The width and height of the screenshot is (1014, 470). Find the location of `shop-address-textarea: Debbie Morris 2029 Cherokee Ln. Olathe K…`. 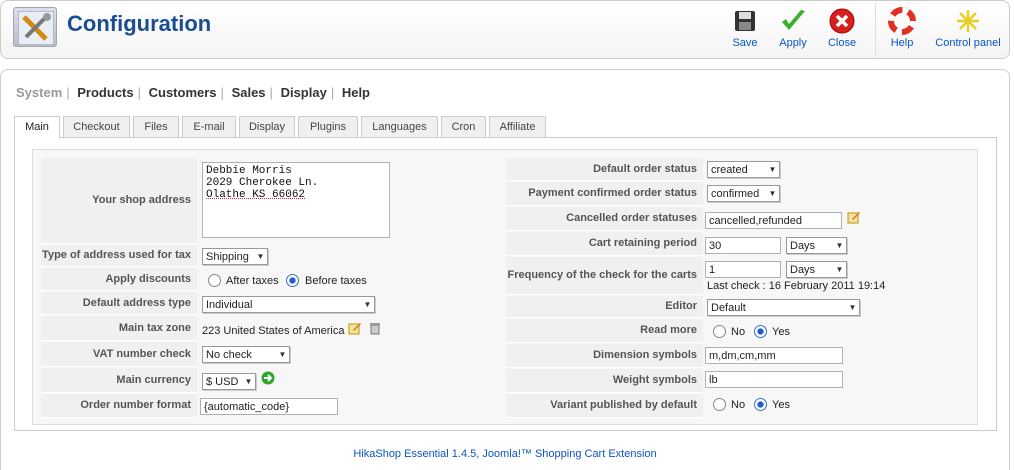

shop-address-textarea: Debbie Morris 2029 Cherokee Ln. Olathe K… is located at coordinates (296, 200).